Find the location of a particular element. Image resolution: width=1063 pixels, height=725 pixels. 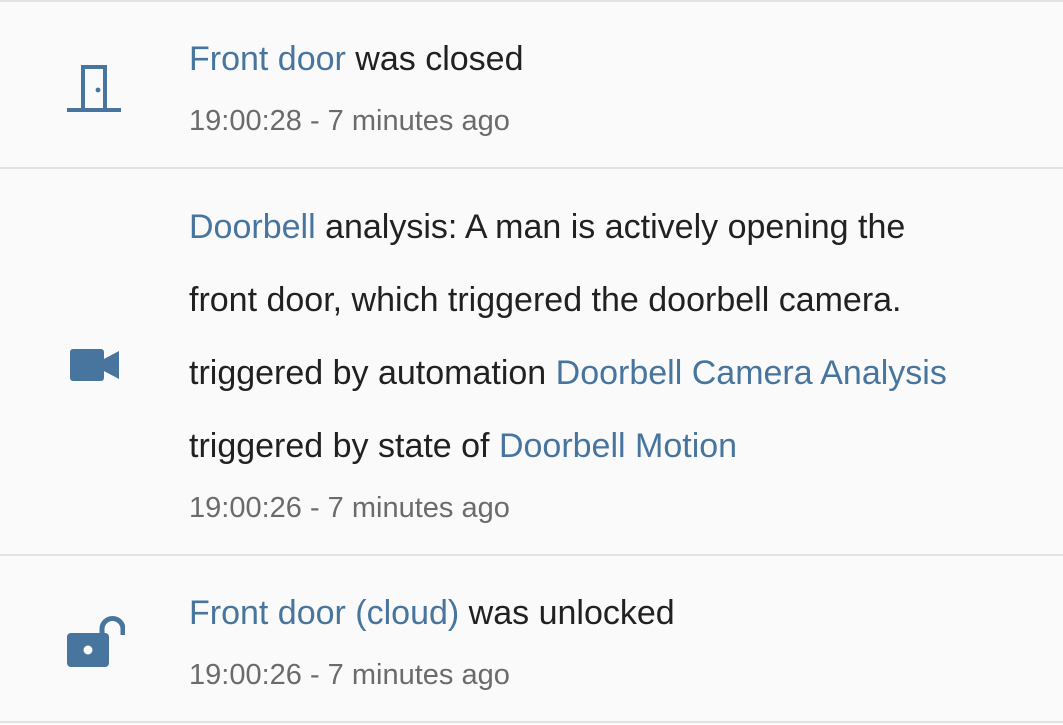

entry-trigger-state: triggered by state of Doorbell Motion is located at coordinates (463, 446).